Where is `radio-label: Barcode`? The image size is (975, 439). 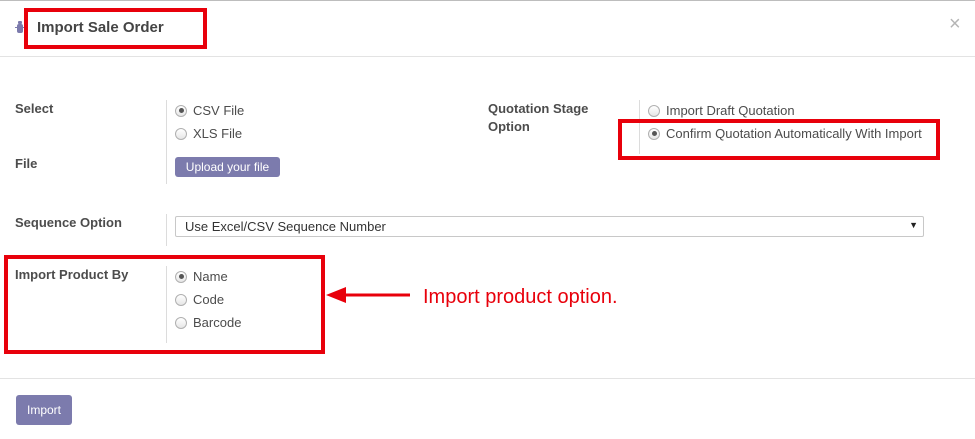
radio-label: Barcode is located at coordinates (217, 322).